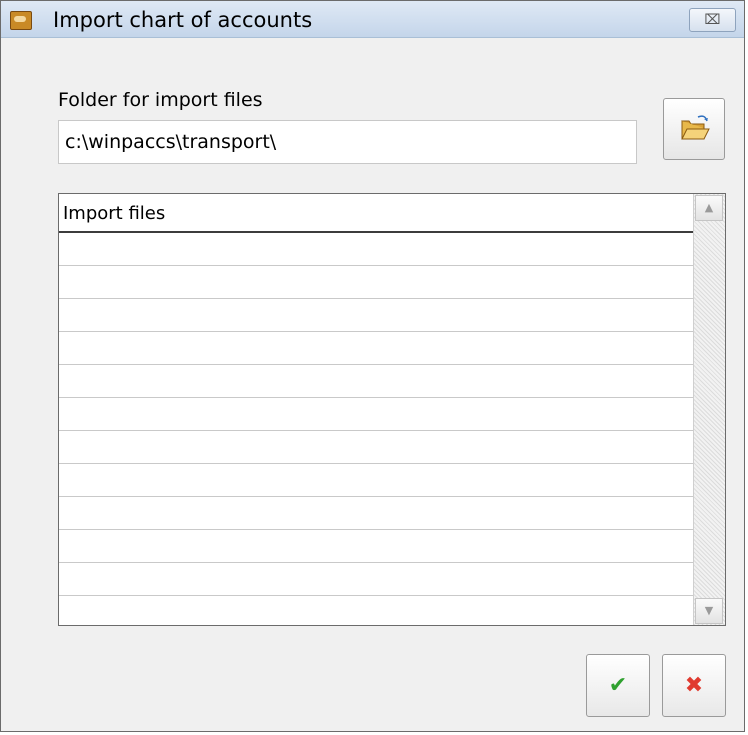 Image resolution: width=748 pixels, height=735 pixels. Describe the element at coordinates (21, 20) in the screenshot. I see `app-icon` at that location.